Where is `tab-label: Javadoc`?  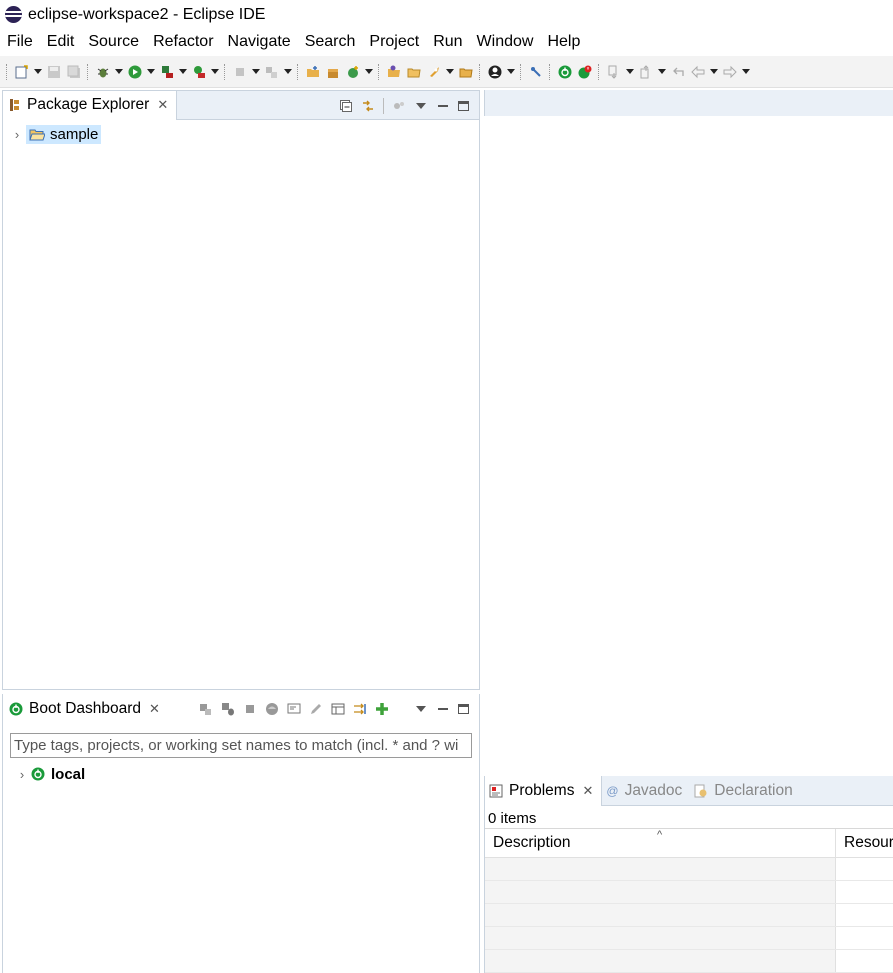
tab-label: Javadoc is located at coordinates (653, 790).